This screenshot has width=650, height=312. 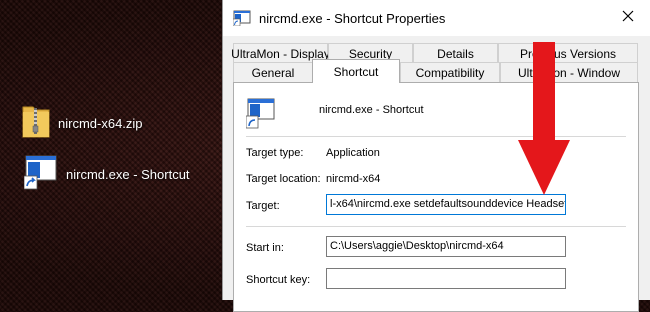 I want to click on tab-general: General, so click(x=273, y=72).